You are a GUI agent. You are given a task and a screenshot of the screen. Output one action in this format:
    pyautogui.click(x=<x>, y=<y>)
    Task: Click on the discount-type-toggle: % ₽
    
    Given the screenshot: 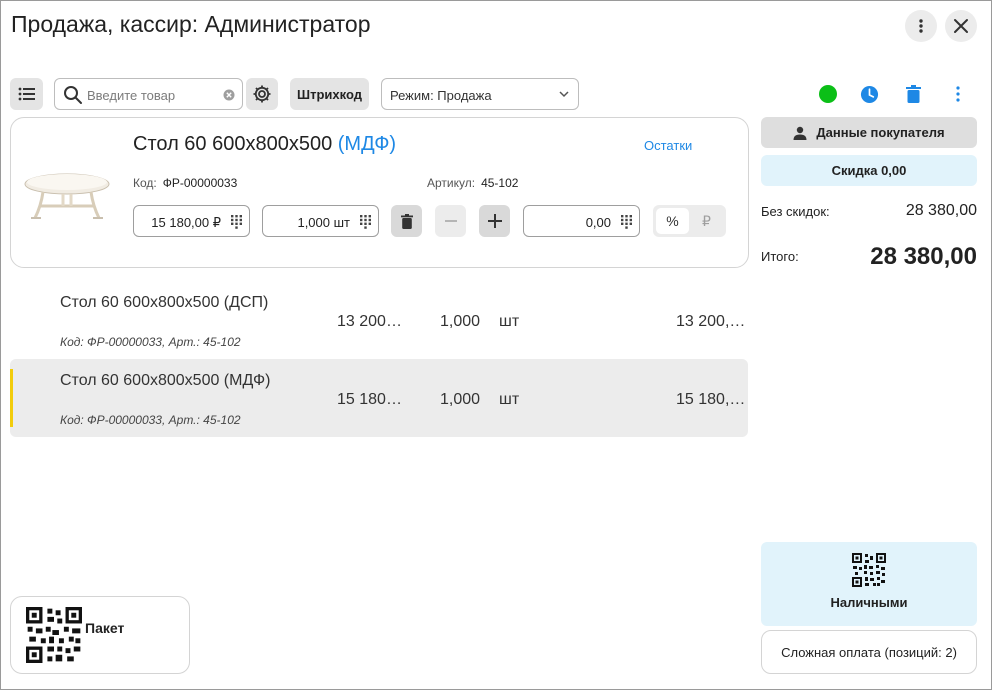 What is the action you would take?
    pyautogui.click(x=689, y=221)
    